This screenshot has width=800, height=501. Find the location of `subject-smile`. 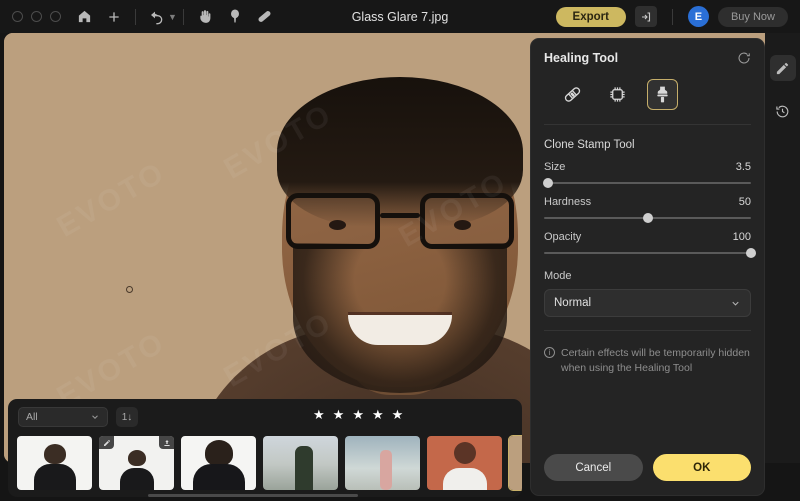

subject-smile is located at coordinates (400, 330).